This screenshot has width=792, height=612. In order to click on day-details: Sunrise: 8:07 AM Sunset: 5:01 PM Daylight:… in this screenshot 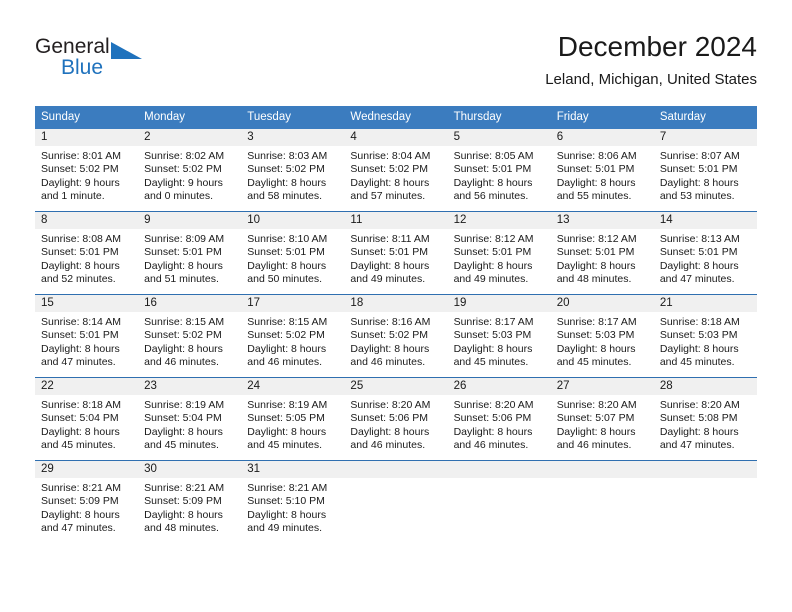, I will do `click(705, 174)`.